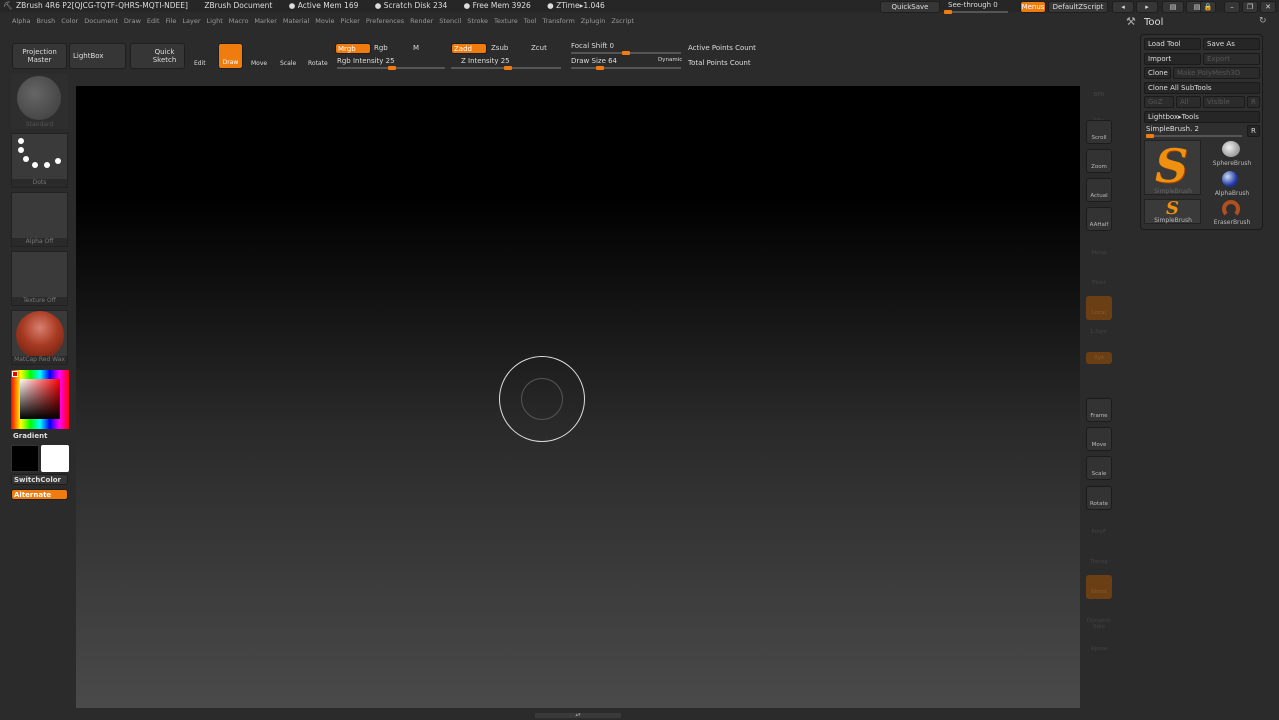  Describe the element at coordinates (1202, 117) in the screenshot. I see `lightbox-tools-button: Lightbox▸Tools` at that location.